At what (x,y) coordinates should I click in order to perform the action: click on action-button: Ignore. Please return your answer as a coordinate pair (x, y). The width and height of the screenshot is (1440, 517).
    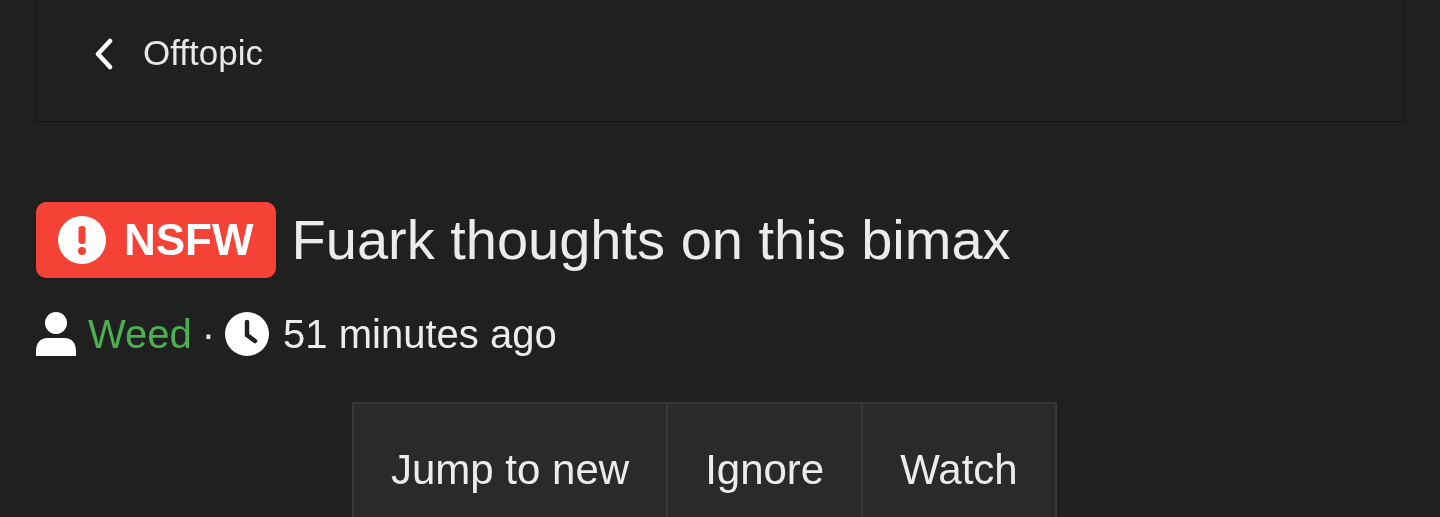
    Looking at the image, I should click on (764, 459).